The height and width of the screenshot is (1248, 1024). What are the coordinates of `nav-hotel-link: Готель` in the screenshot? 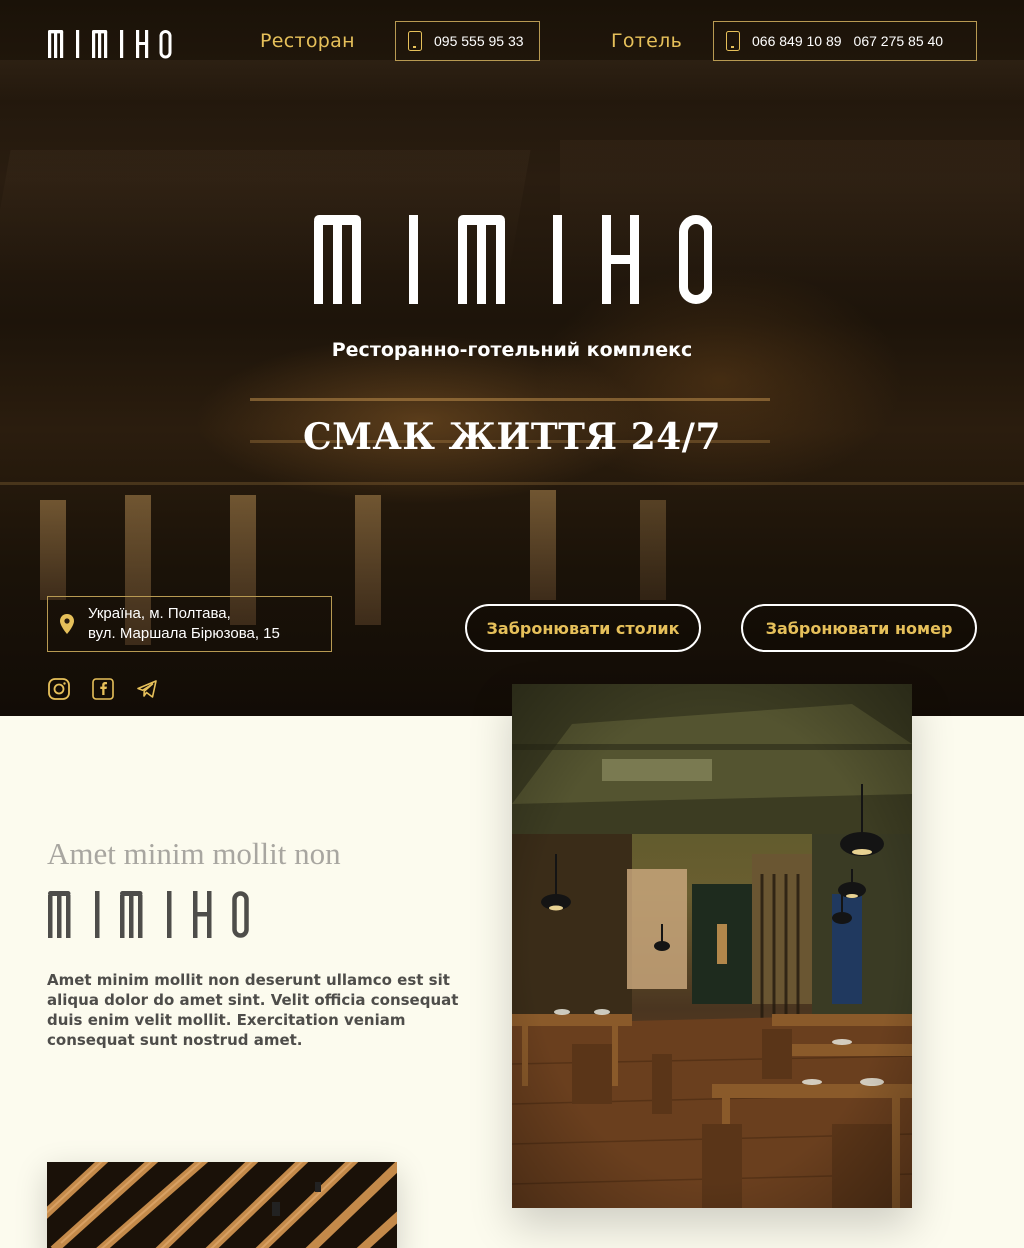 It's located at (646, 41).